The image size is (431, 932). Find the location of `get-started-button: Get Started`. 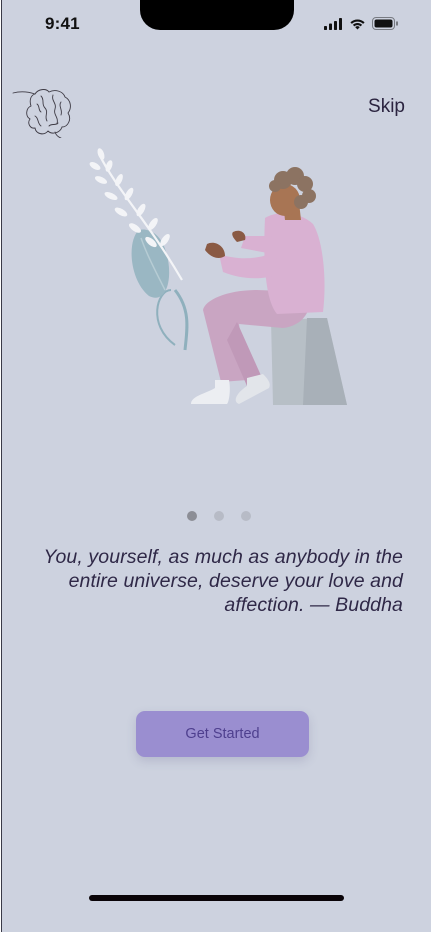

get-started-button: Get Started is located at coordinates (222, 734).